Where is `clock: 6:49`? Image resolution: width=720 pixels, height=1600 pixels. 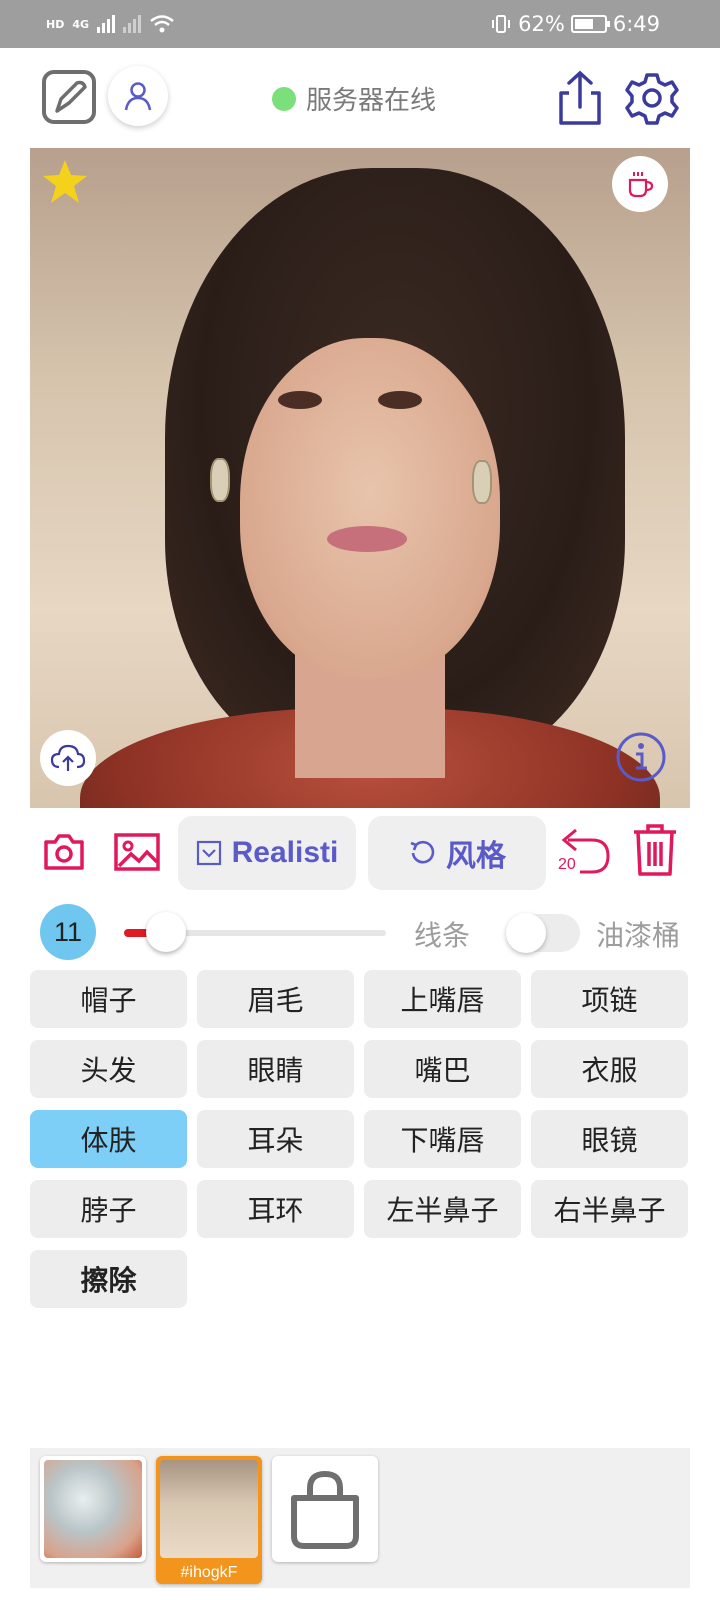 clock: 6:49 is located at coordinates (636, 24).